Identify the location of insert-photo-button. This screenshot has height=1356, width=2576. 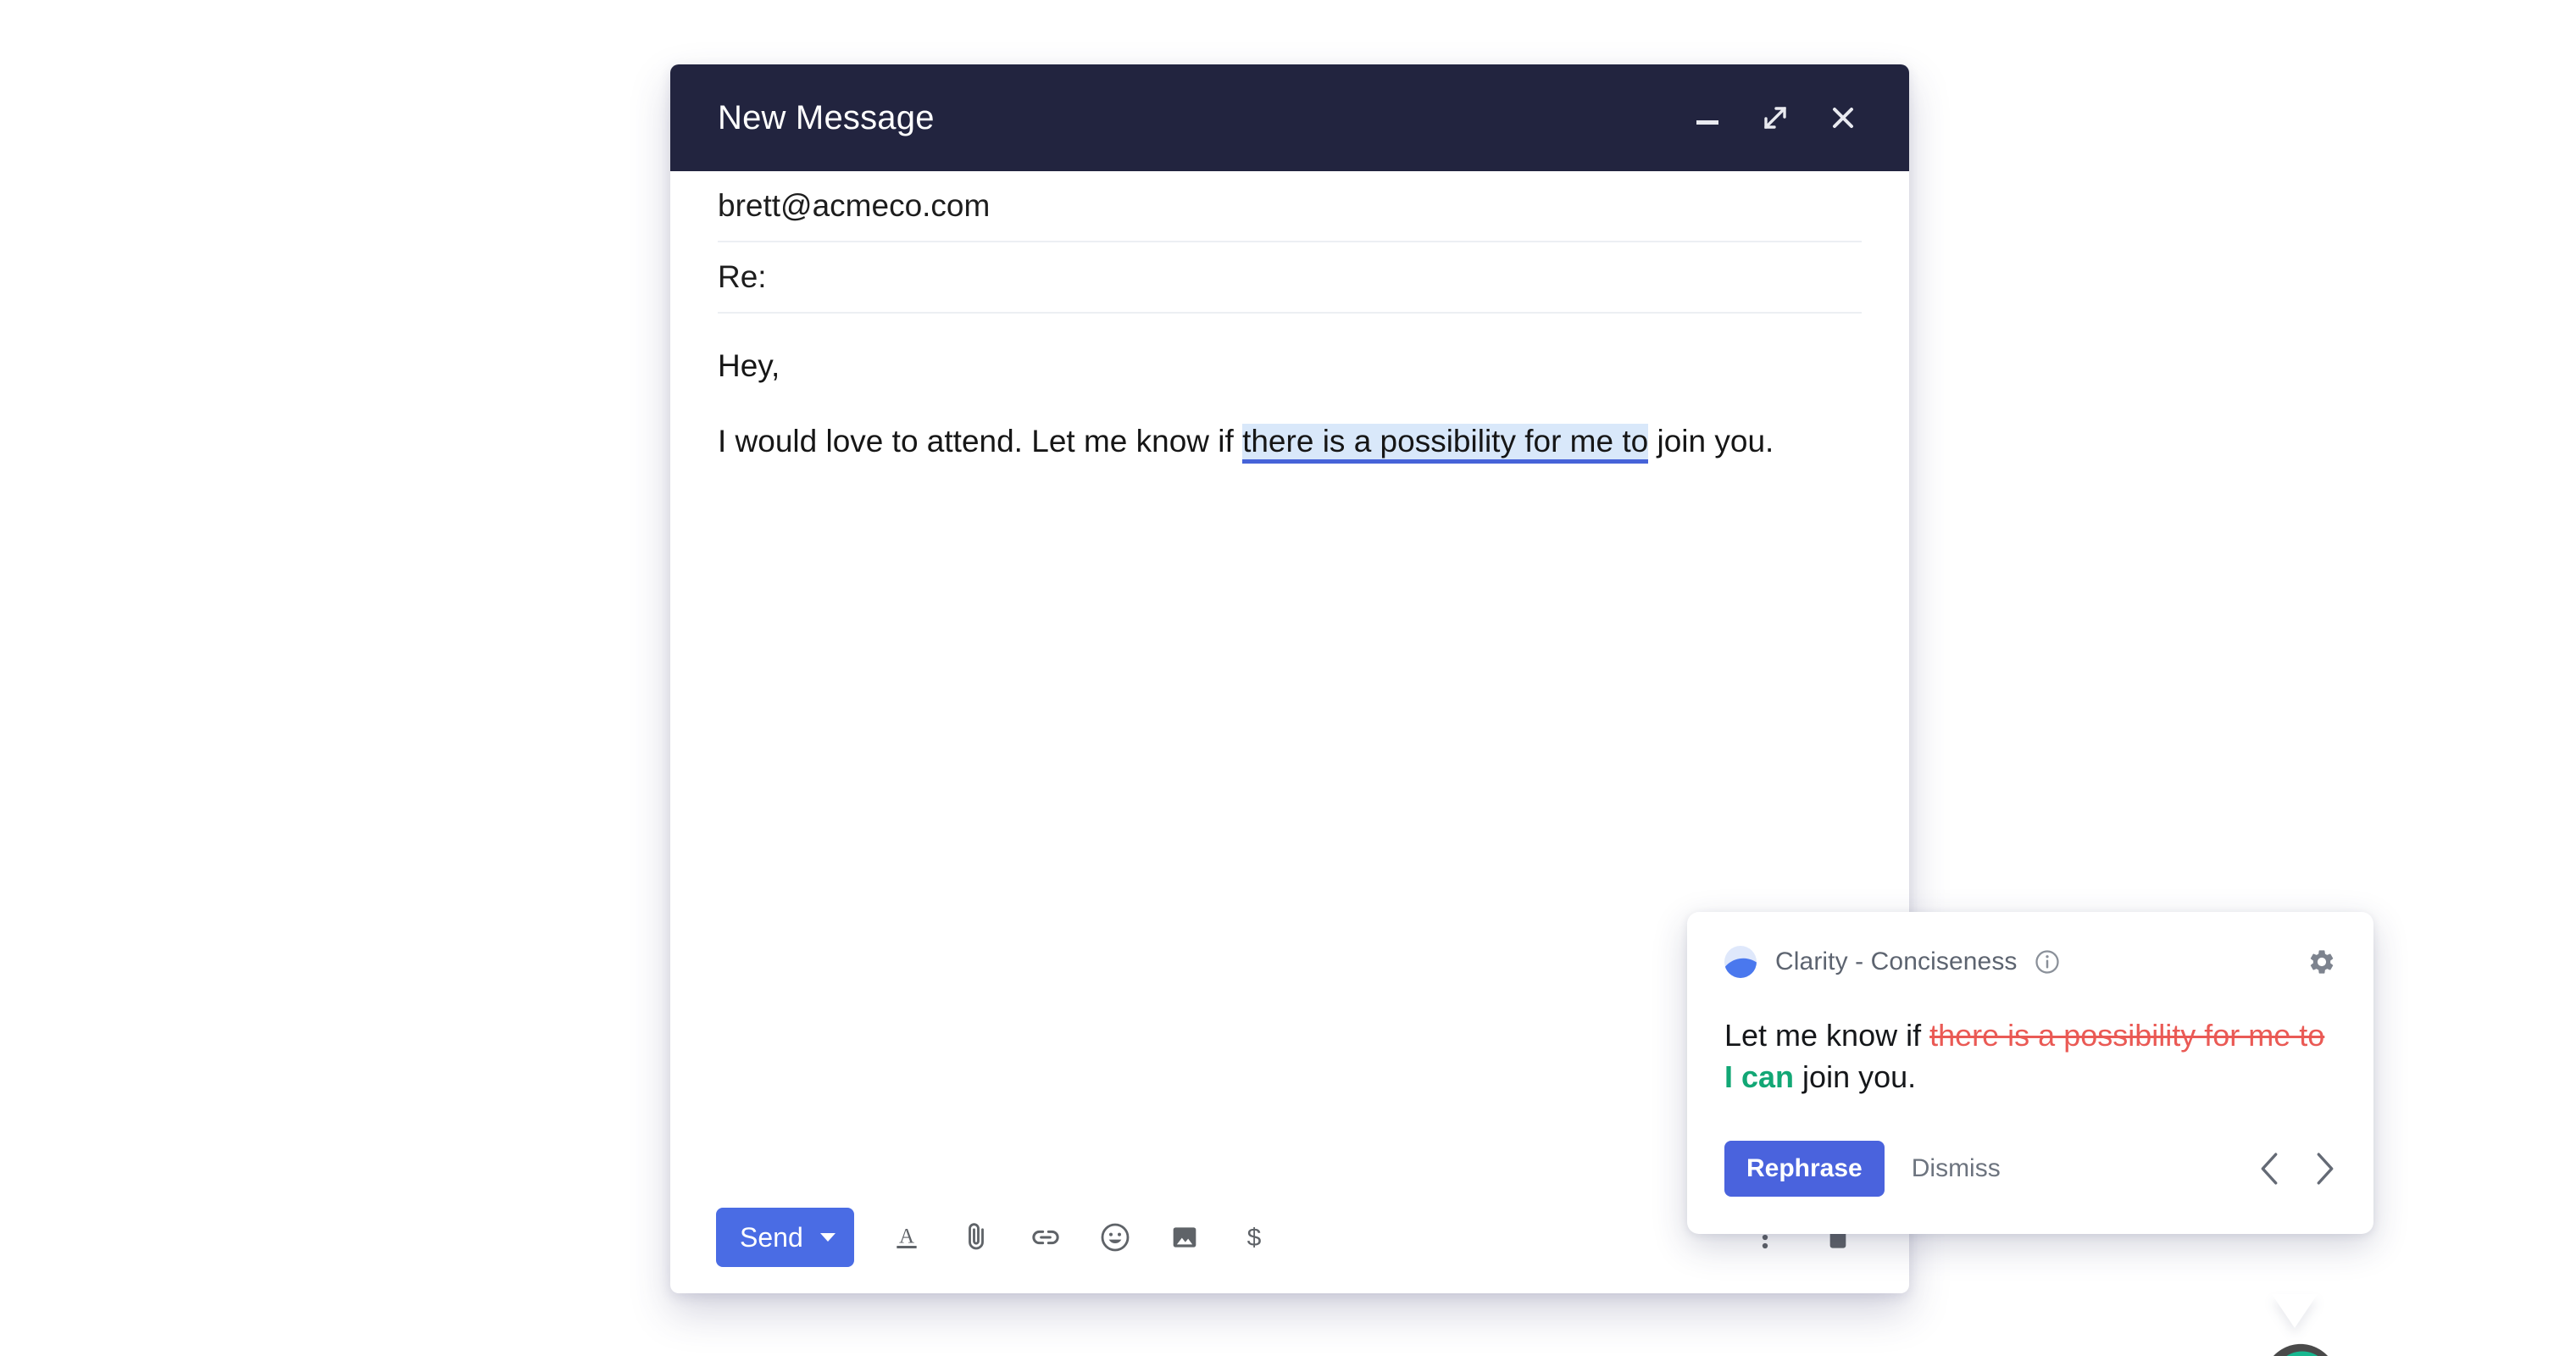
(1184, 1237).